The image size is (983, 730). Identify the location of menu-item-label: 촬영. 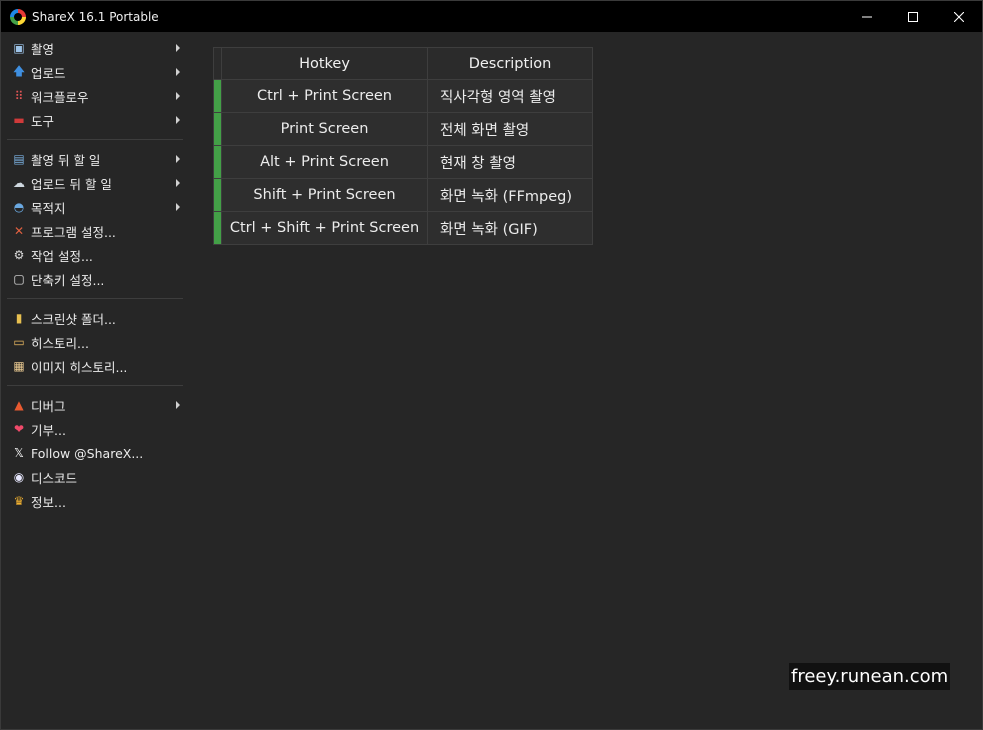
(43, 49).